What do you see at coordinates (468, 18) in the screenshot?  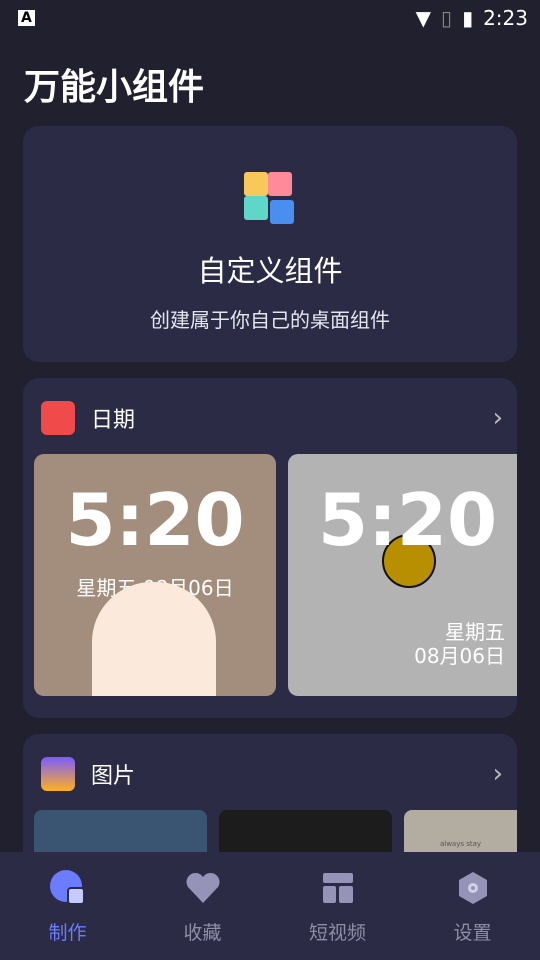 I see `battery-icon: ▮` at bounding box center [468, 18].